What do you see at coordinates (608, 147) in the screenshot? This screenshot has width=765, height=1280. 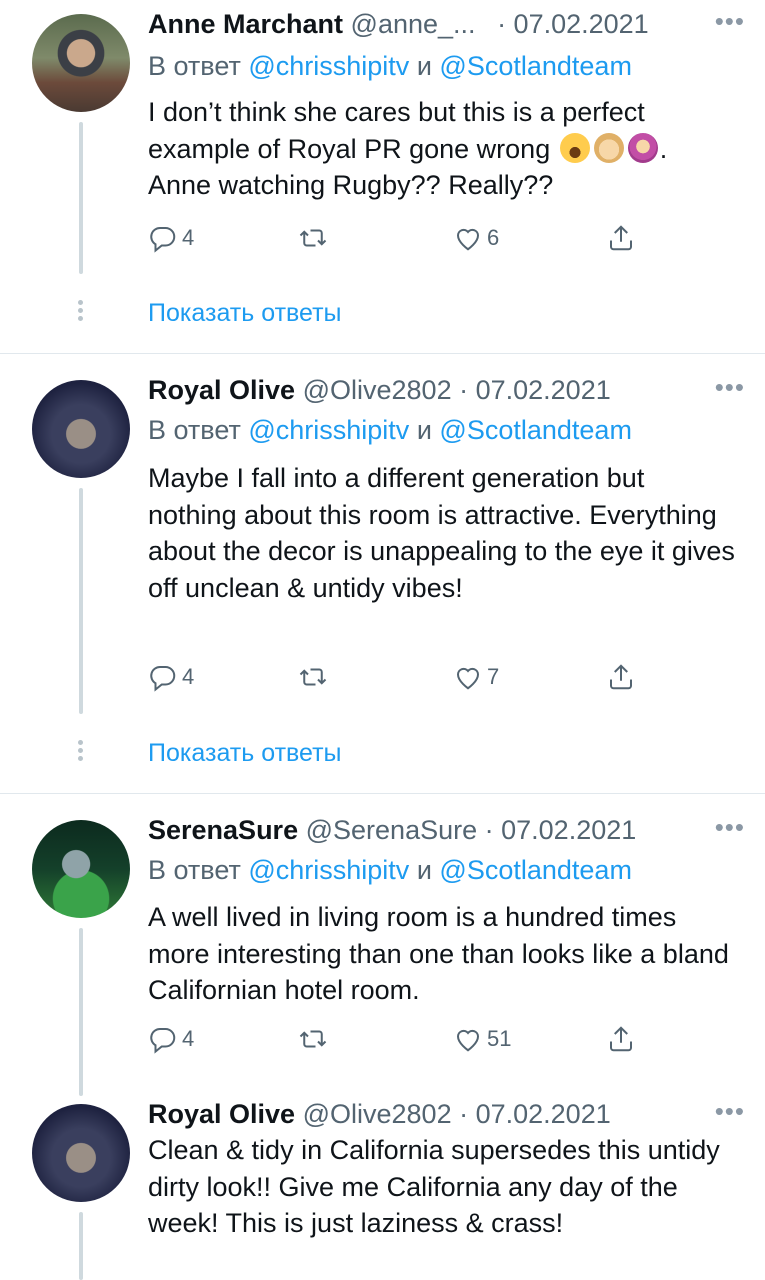 I see `facepalm-emoji` at bounding box center [608, 147].